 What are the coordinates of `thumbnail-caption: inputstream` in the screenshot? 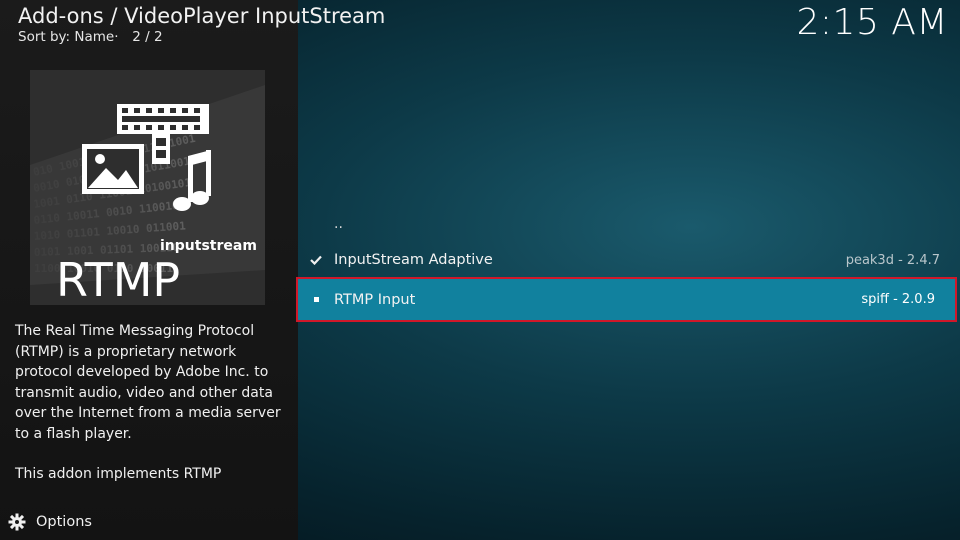 It's located at (208, 246).